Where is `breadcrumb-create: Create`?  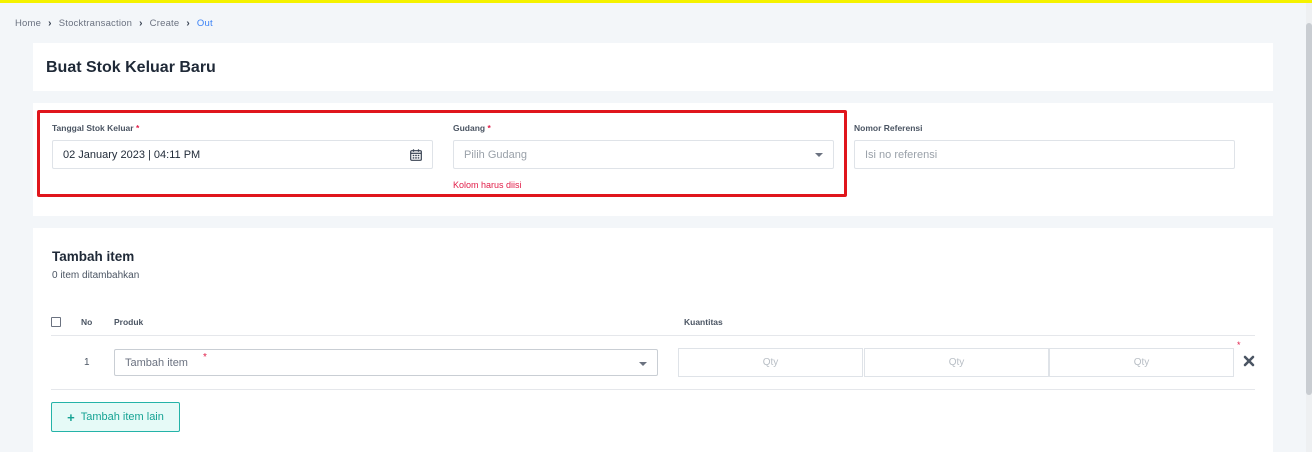 breadcrumb-create: Create is located at coordinates (165, 23).